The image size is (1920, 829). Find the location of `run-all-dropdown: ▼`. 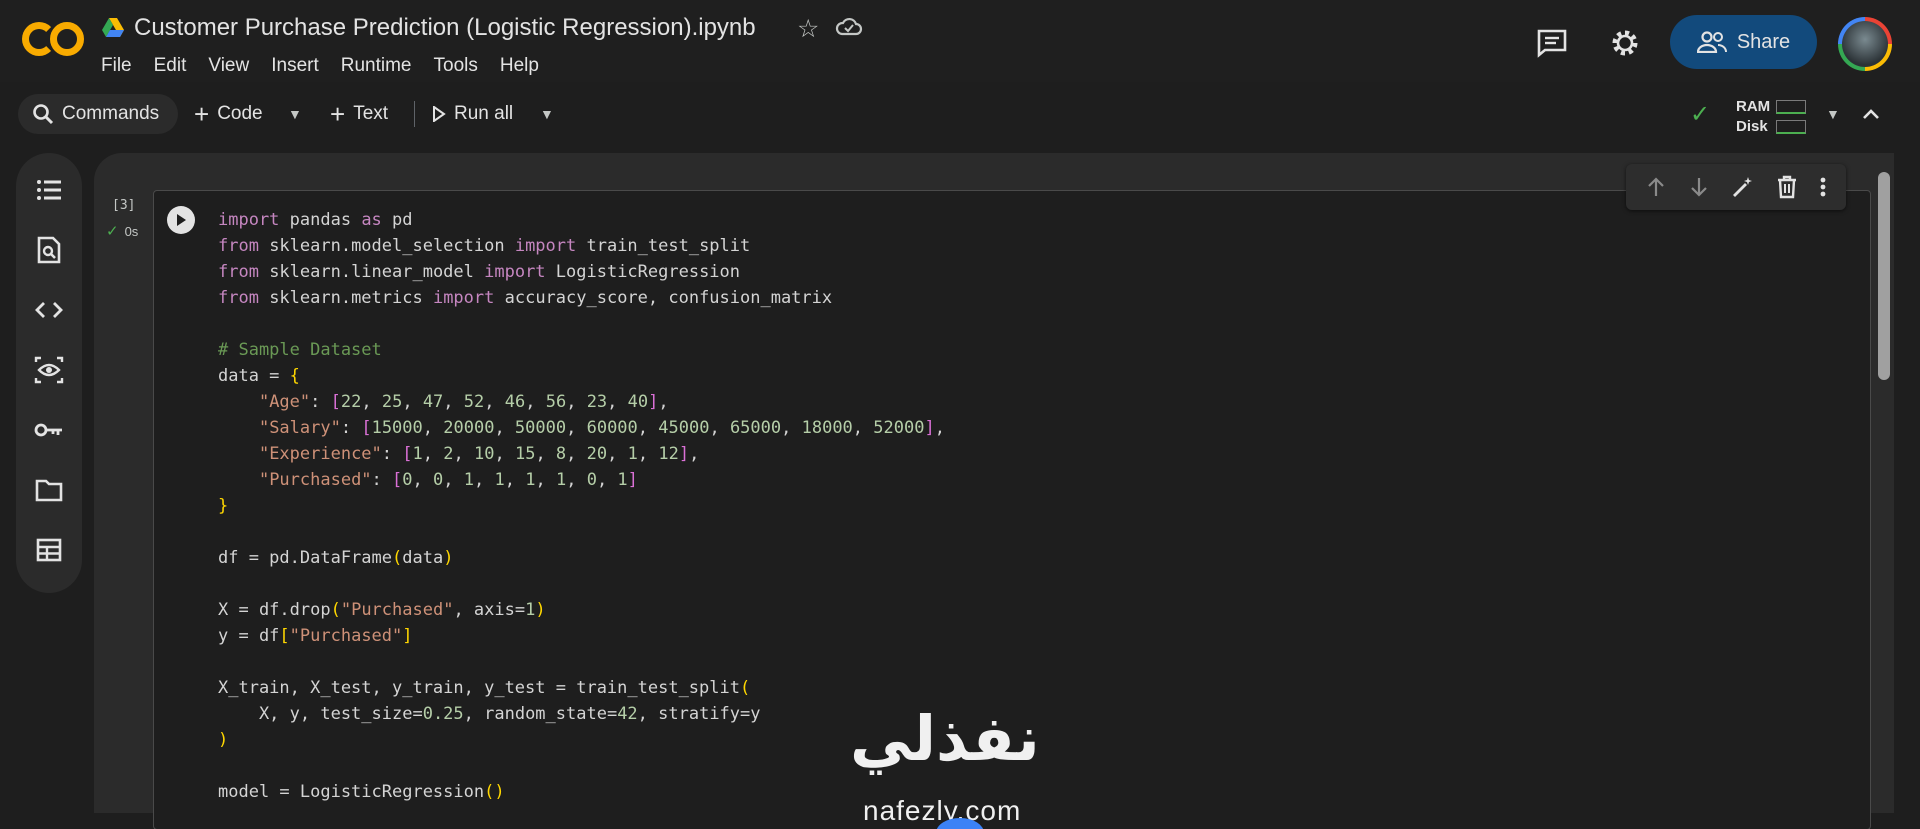

run-all-dropdown: ▼ is located at coordinates (547, 114).